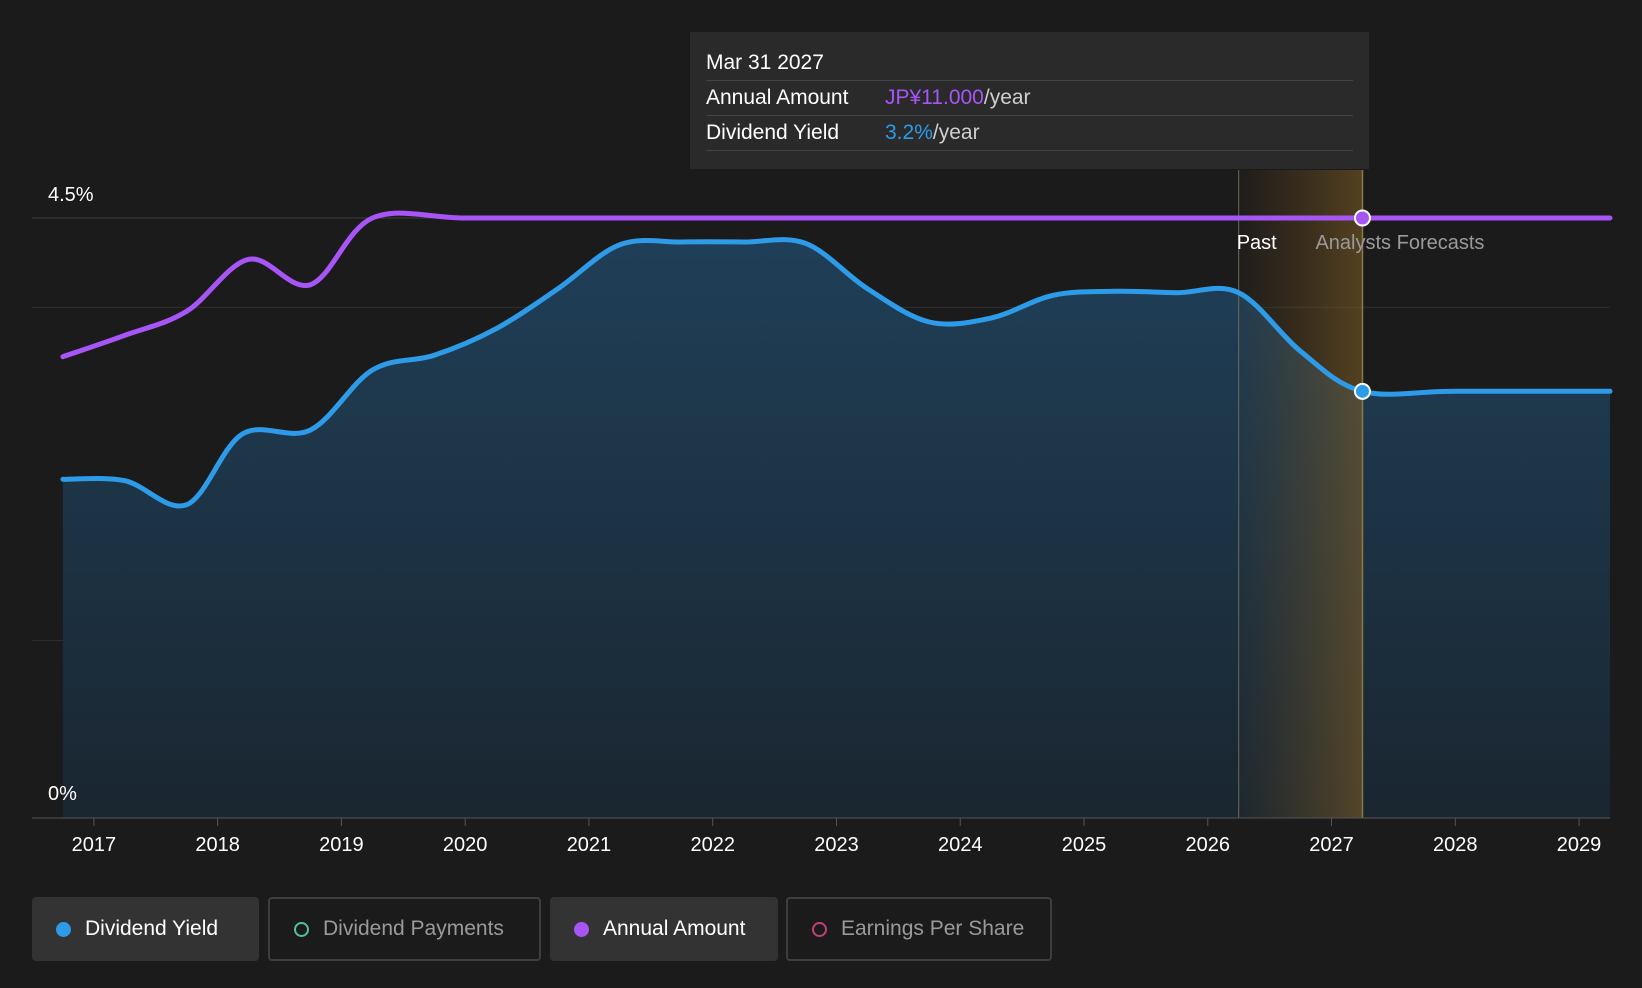 This screenshot has height=988, width=1642. Describe the element at coordinates (1029, 133) in the screenshot. I see `tooltip-row-dividend-yield: Dividend Yield 3.2% /year` at that location.